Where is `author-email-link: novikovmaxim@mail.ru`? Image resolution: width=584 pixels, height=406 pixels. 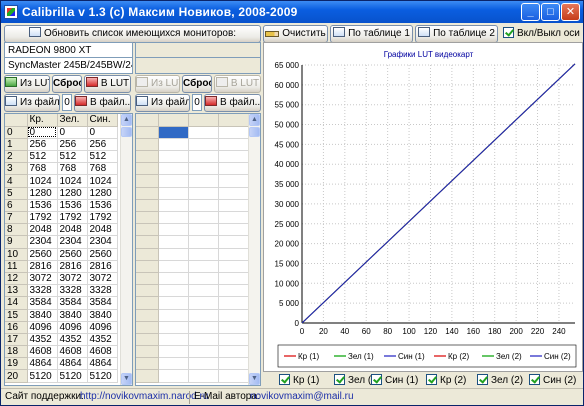 author-email-link: novikovmaxim@mail.ru is located at coordinates (302, 397).